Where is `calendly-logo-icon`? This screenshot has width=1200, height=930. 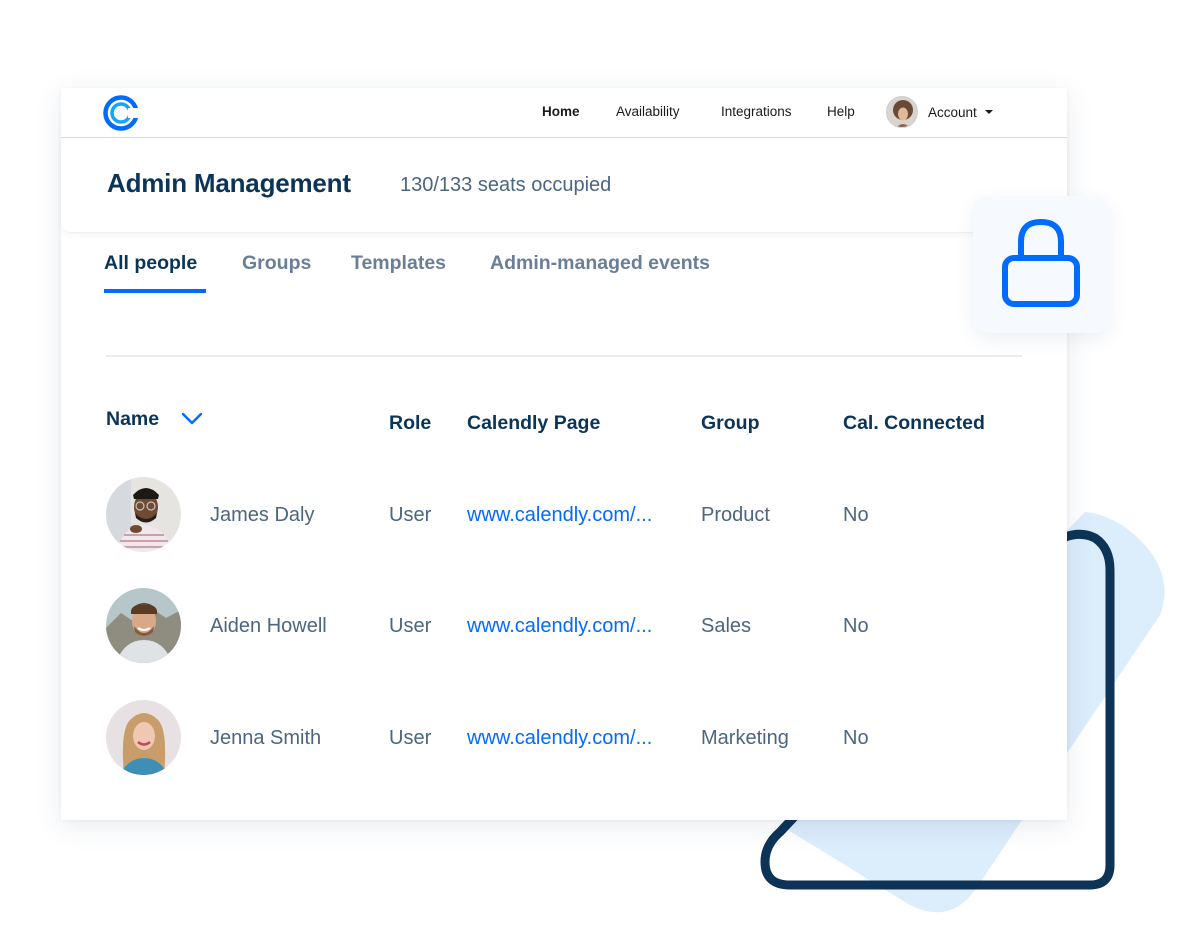 calendly-logo-icon is located at coordinates (121, 113).